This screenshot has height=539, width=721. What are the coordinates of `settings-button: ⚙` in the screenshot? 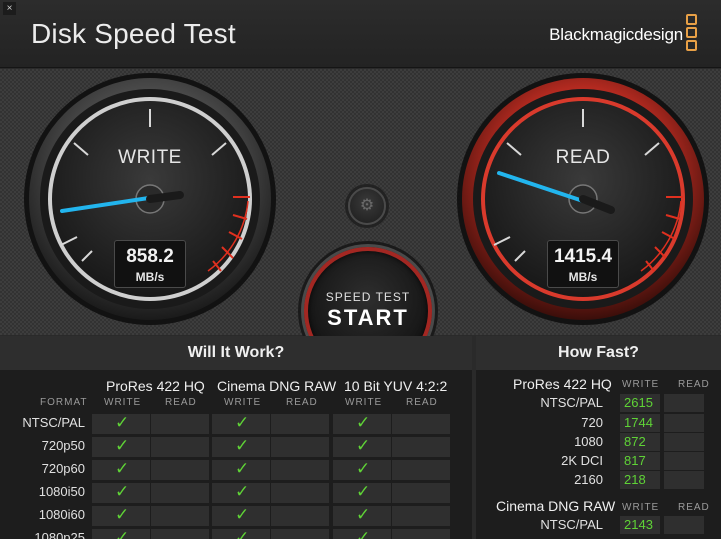 It's located at (367, 206).